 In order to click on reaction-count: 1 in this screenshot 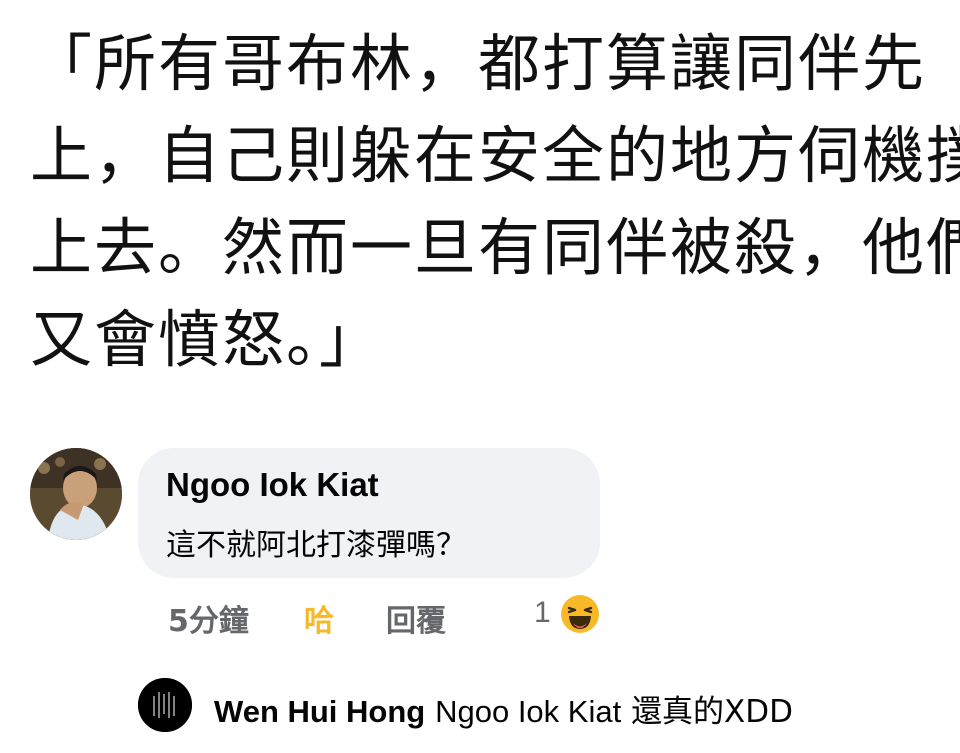, I will do `click(542, 613)`.